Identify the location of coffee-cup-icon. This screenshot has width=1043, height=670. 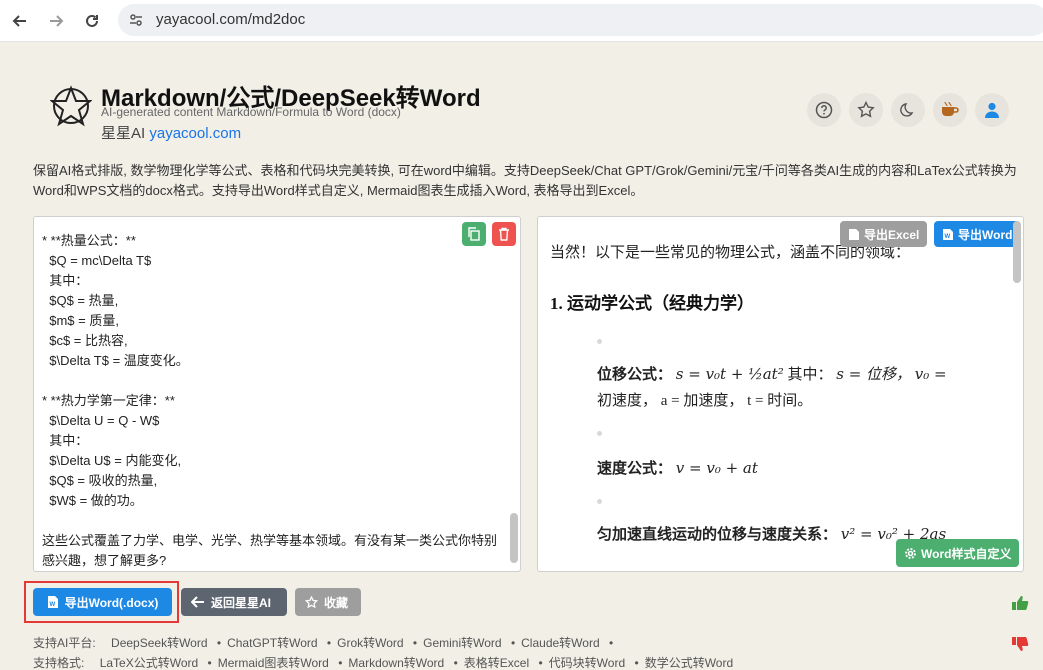
(950, 108).